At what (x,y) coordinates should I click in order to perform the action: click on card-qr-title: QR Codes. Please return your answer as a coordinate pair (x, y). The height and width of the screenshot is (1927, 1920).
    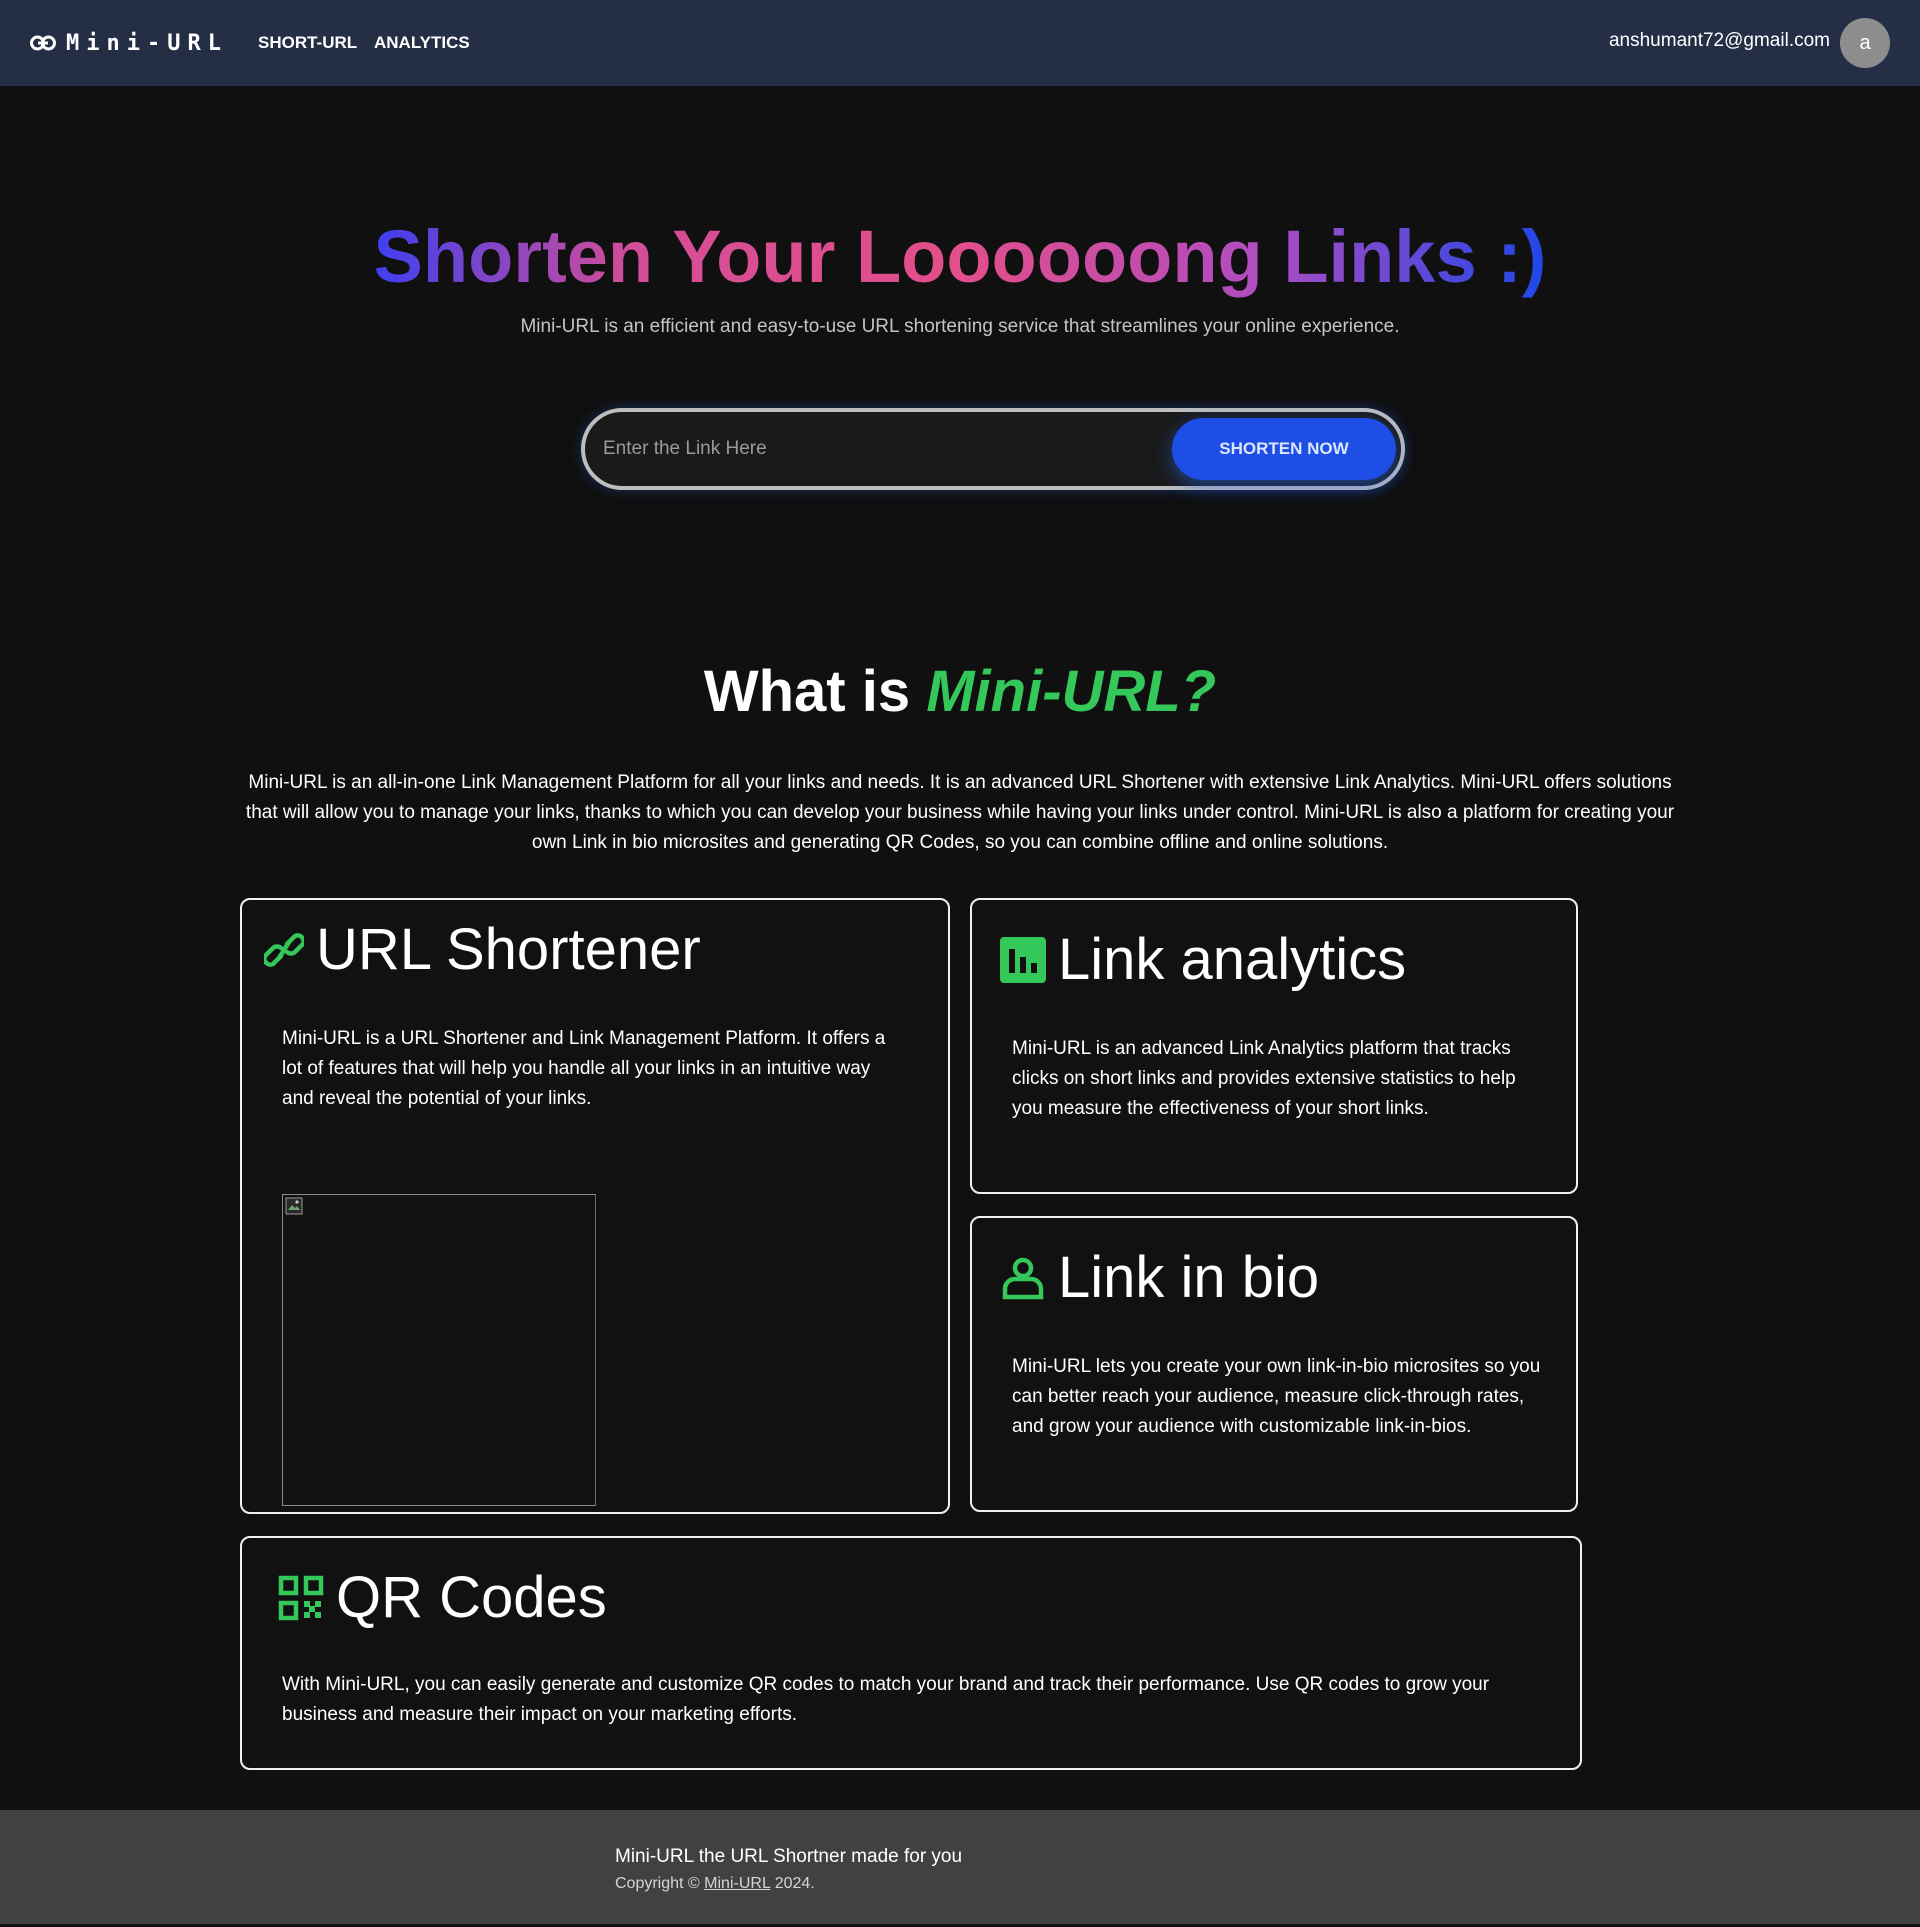
    Looking at the image, I should click on (471, 1597).